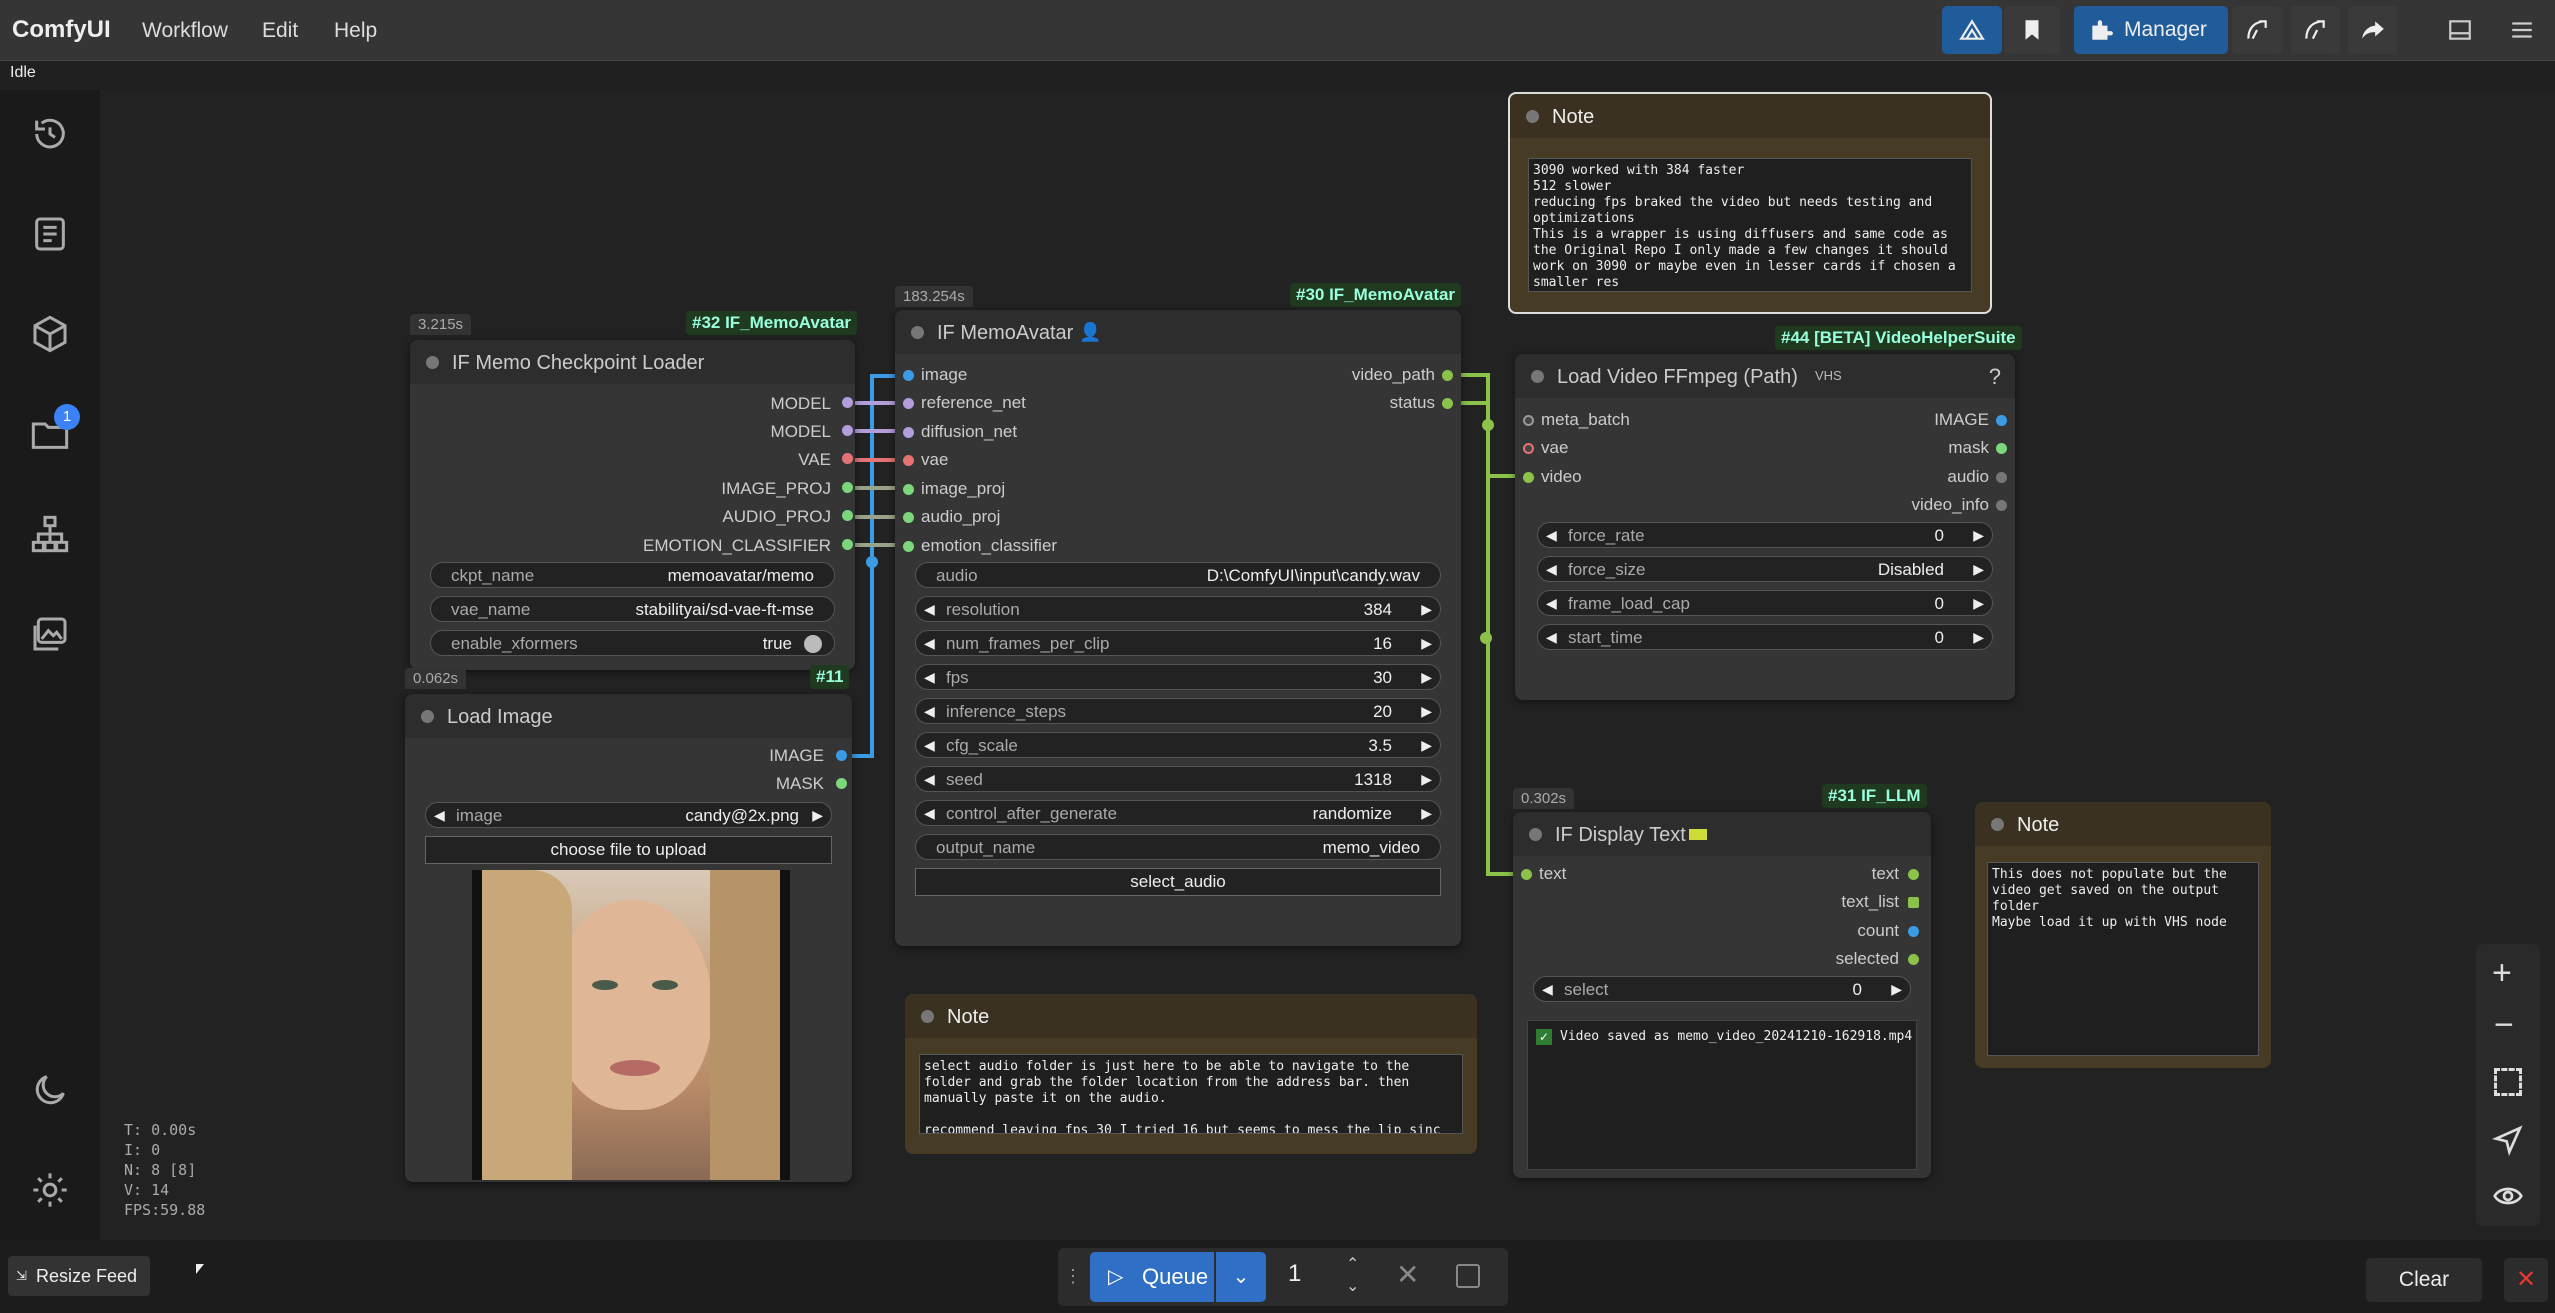 The image size is (2555, 1313). I want to click on manager-button: Manager, so click(2151, 30).